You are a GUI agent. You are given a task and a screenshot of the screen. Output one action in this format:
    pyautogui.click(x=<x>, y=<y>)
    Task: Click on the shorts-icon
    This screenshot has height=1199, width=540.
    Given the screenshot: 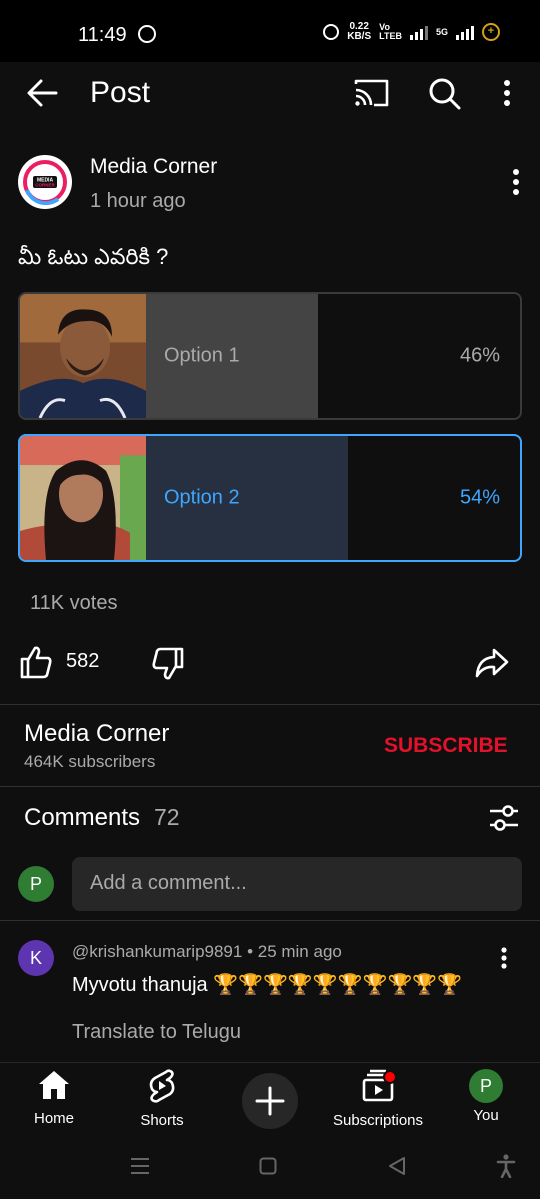 What is the action you would take?
    pyautogui.click(x=162, y=1086)
    